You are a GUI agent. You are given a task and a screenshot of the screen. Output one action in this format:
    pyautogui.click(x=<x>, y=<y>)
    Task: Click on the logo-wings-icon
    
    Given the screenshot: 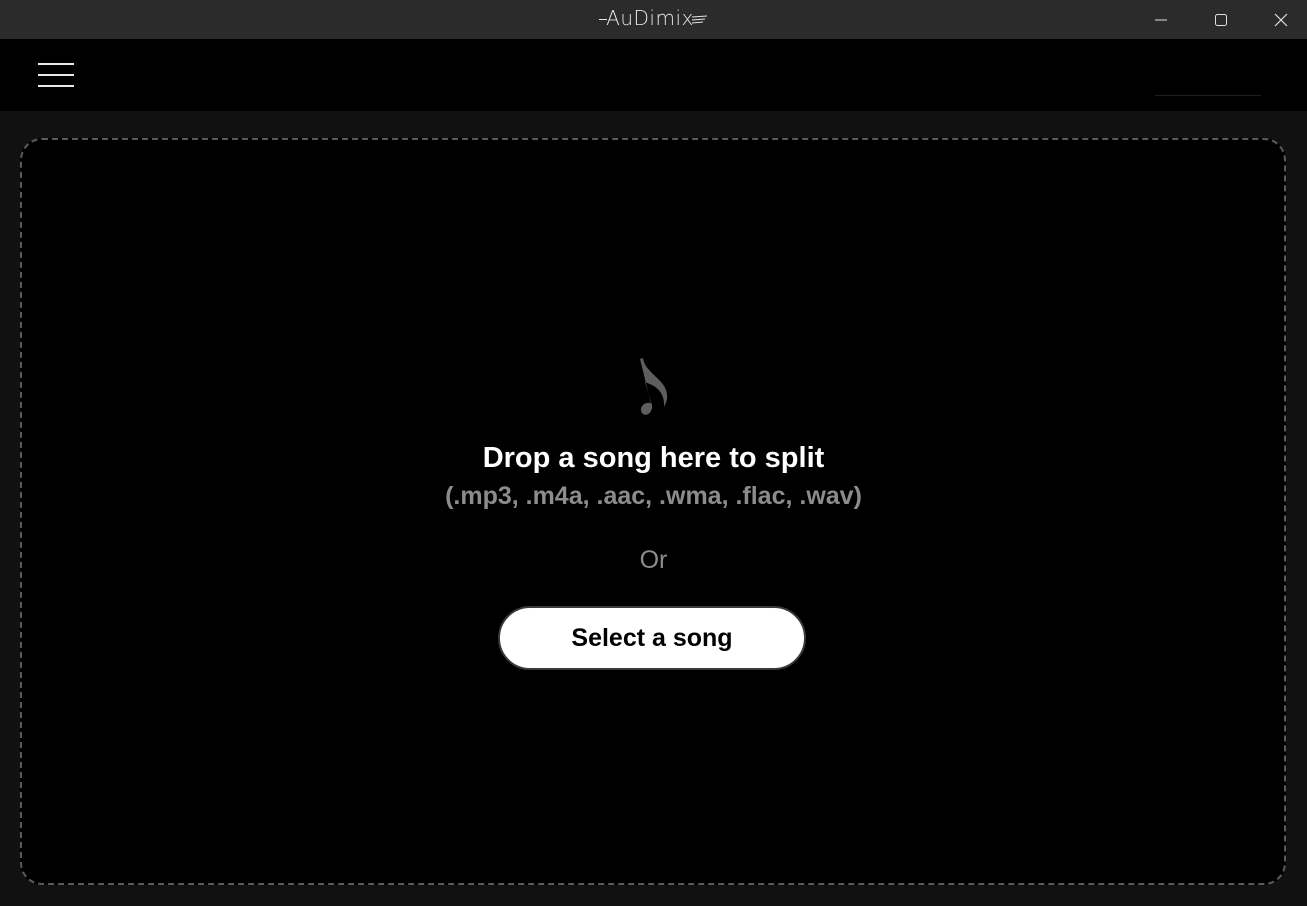 What is the action you would take?
    pyautogui.click(x=699, y=19)
    